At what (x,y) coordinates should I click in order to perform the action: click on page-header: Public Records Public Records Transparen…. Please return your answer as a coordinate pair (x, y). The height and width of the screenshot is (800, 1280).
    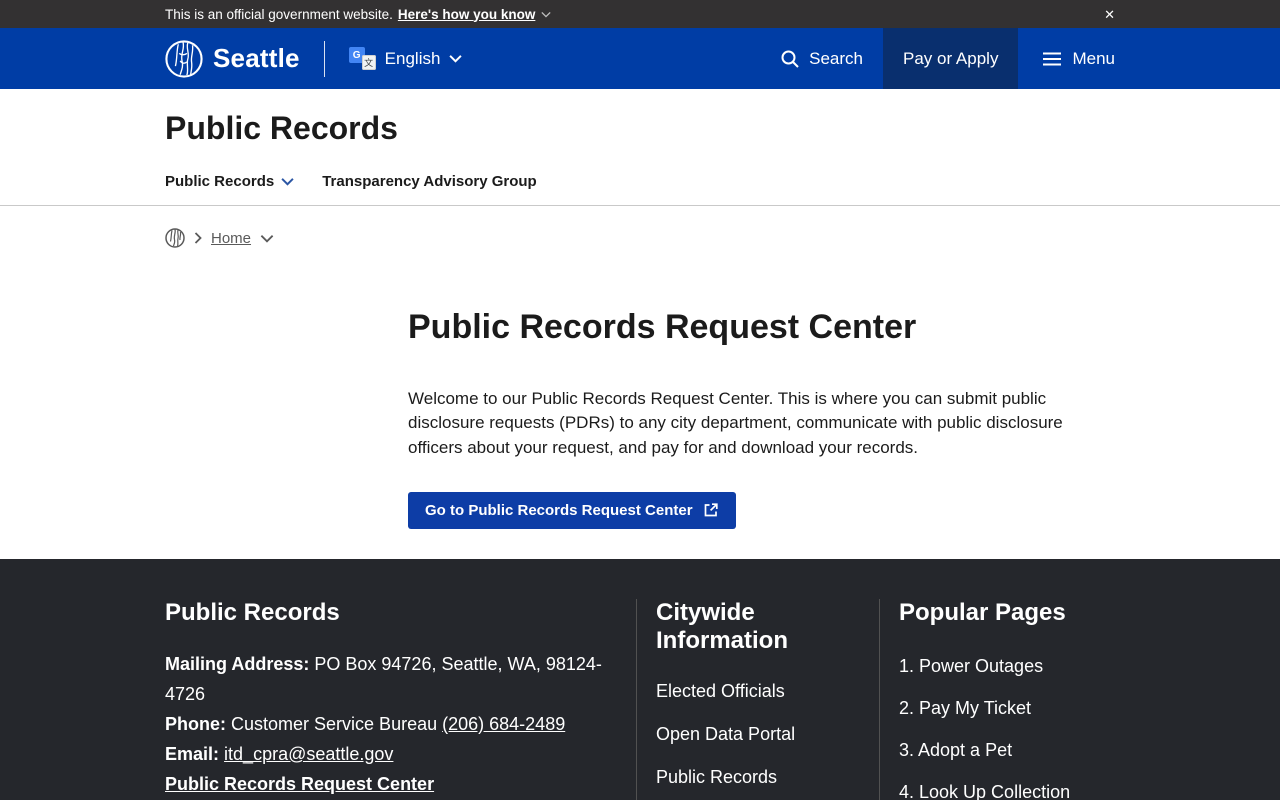
    Looking at the image, I should click on (640, 147).